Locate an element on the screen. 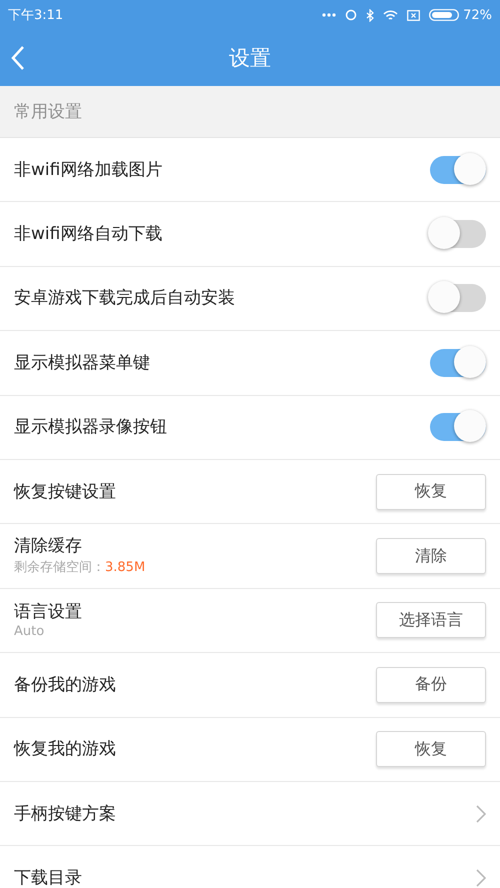 The image size is (500, 888). setting-subtitle: Auto is located at coordinates (30, 631).